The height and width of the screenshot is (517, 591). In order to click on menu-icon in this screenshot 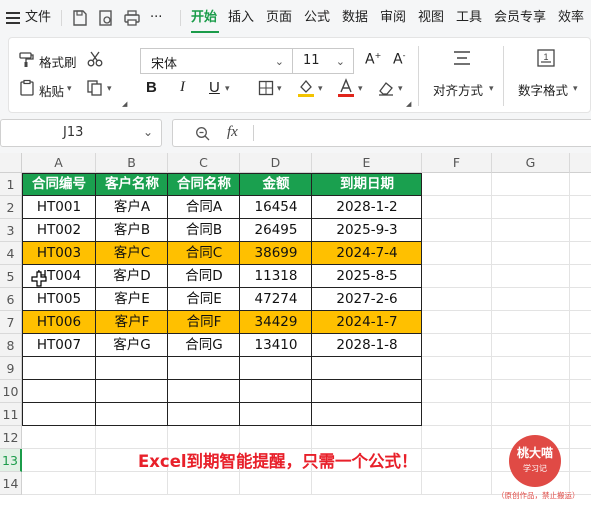, I will do `click(13, 18)`.